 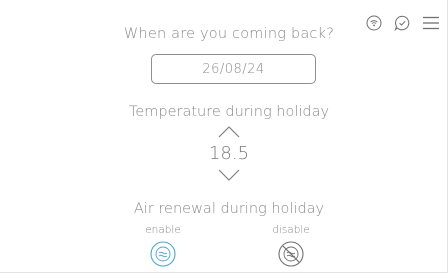 What do you see at coordinates (229, 175) in the screenshot?
I see `chevron-down-icon` at bounding box center [229, 175].